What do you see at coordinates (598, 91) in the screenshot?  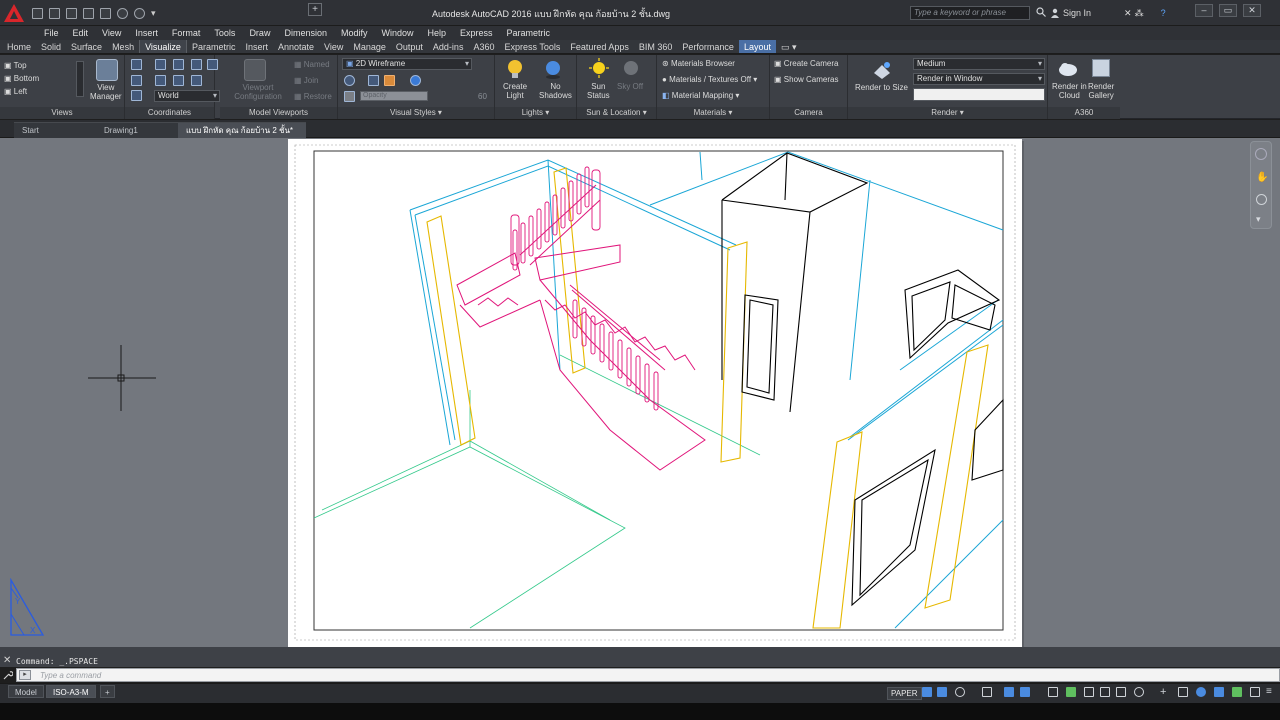 I see `sun-status-button: Sun Status` at bounding box center [598, 91].